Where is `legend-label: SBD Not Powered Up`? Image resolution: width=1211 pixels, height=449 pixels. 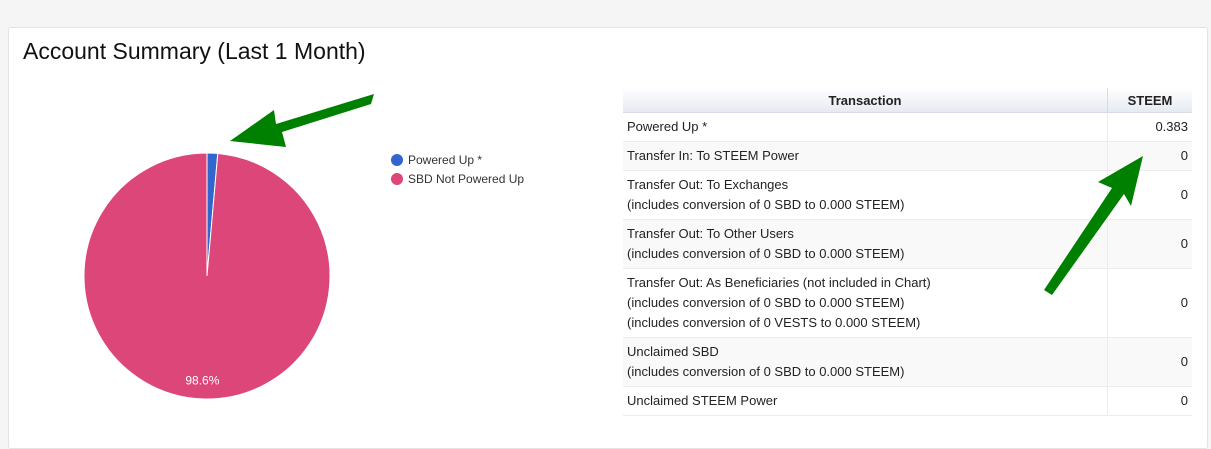
legend-label: SBD Not Powered Up is located at coordinates (466, 178).